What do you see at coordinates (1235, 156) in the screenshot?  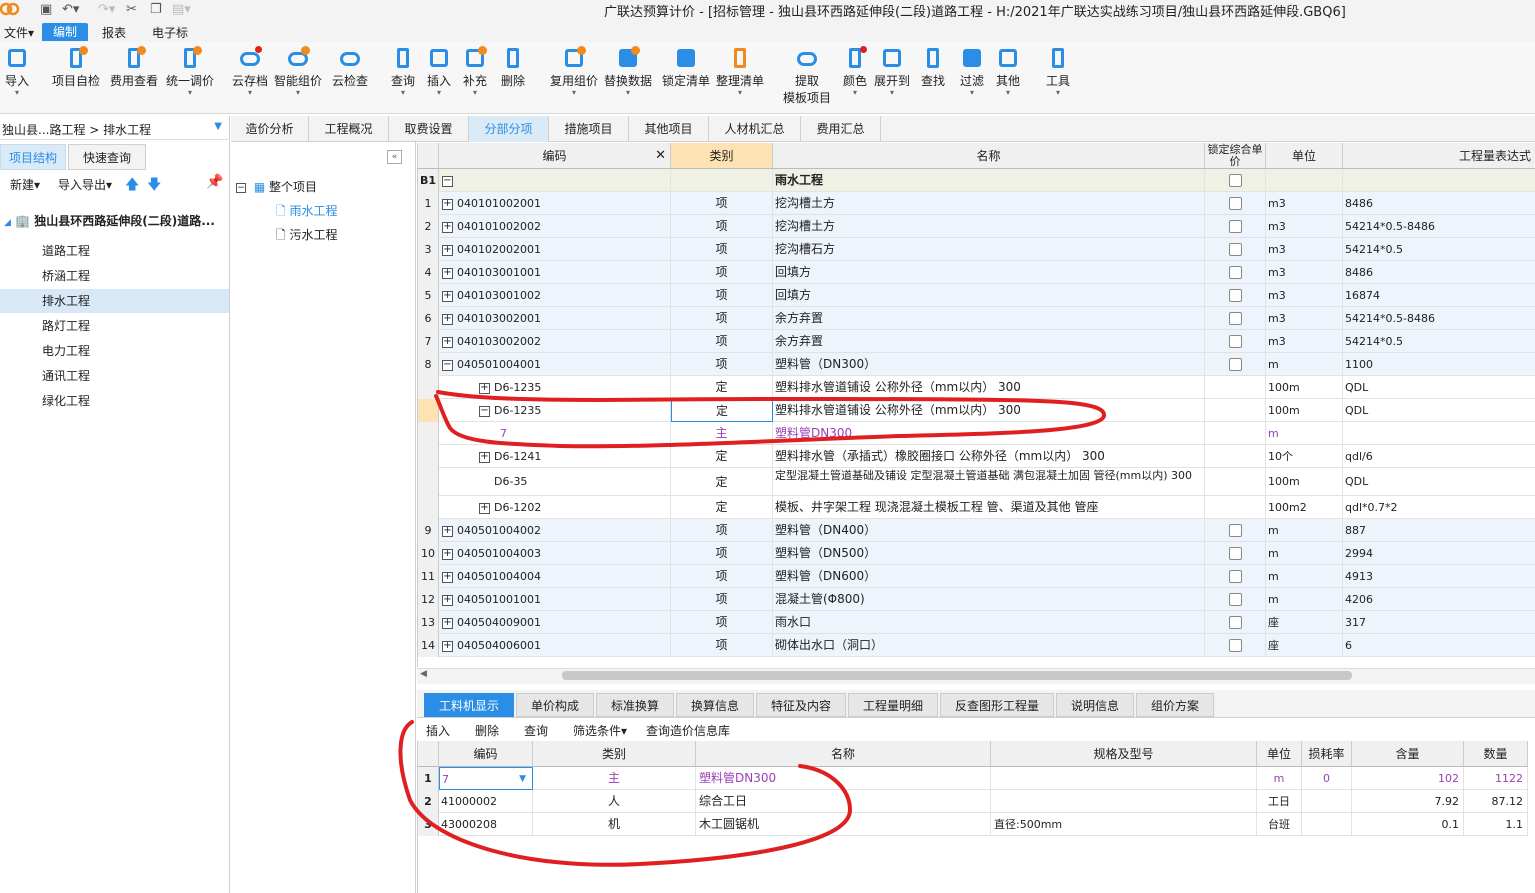 I see `column-header-lock: 锁定综合单价` at bounding box center [1235, 156].